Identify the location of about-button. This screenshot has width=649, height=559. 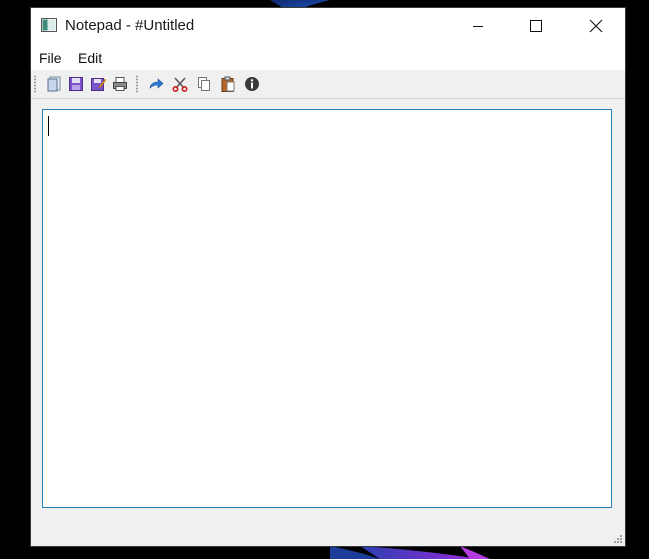
(252, 84).